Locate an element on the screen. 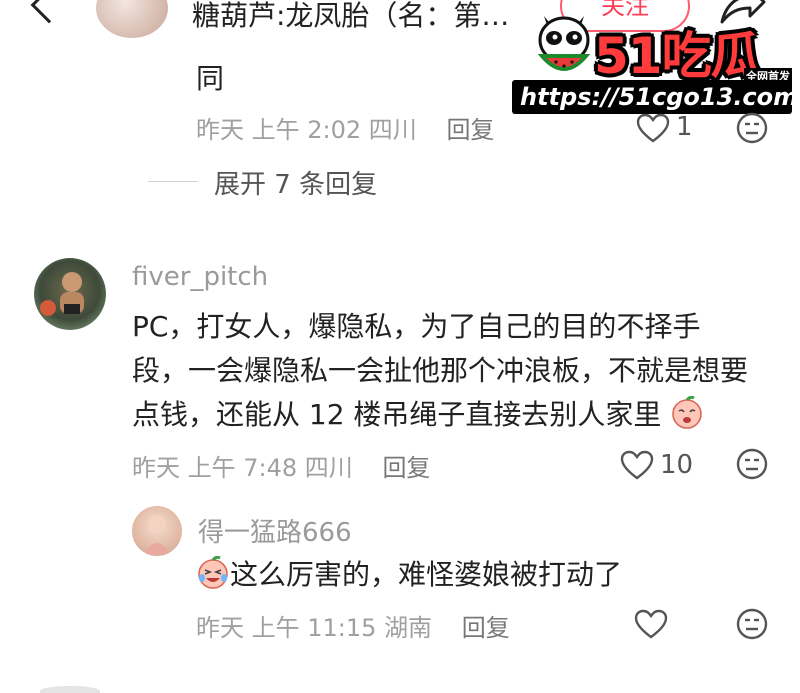 This screenshot has width=800, height=693. comment-text-line-3: 点钱，还能从 12 楼吊绳子直接去别人家里 is located at coordinates (418, 415).